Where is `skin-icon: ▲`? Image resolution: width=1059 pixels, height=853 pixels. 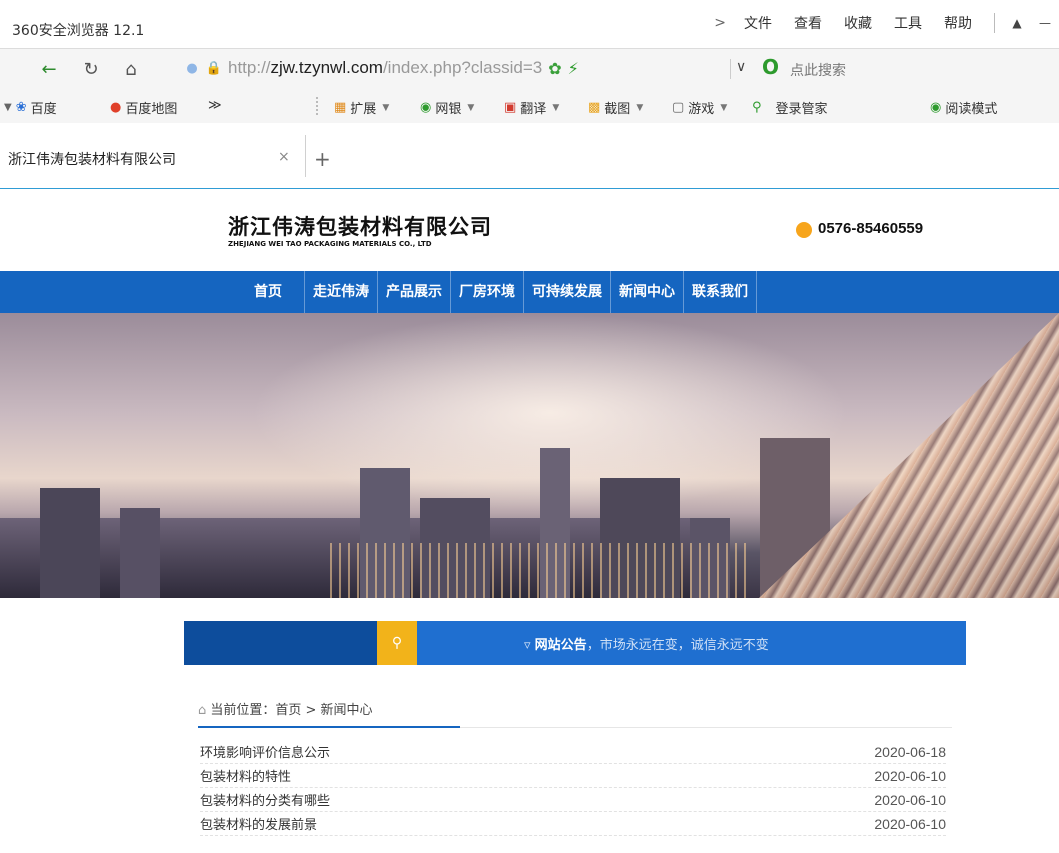
skin-icon: ▲ is located at coordinates (1017, 23).